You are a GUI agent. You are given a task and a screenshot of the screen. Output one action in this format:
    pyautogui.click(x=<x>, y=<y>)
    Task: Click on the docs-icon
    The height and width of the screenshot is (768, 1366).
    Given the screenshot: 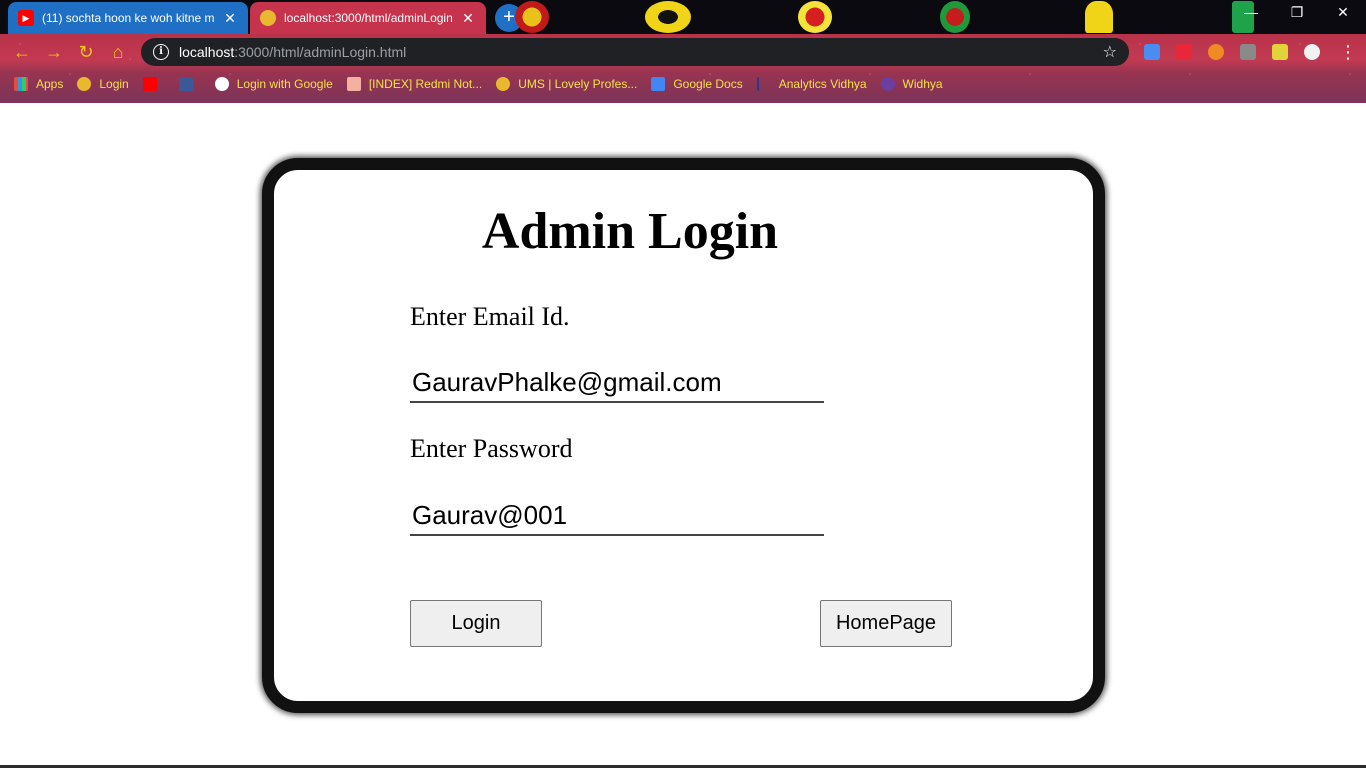 What is the action you would take?
    pyautogui.click(x=658, y=84)
    